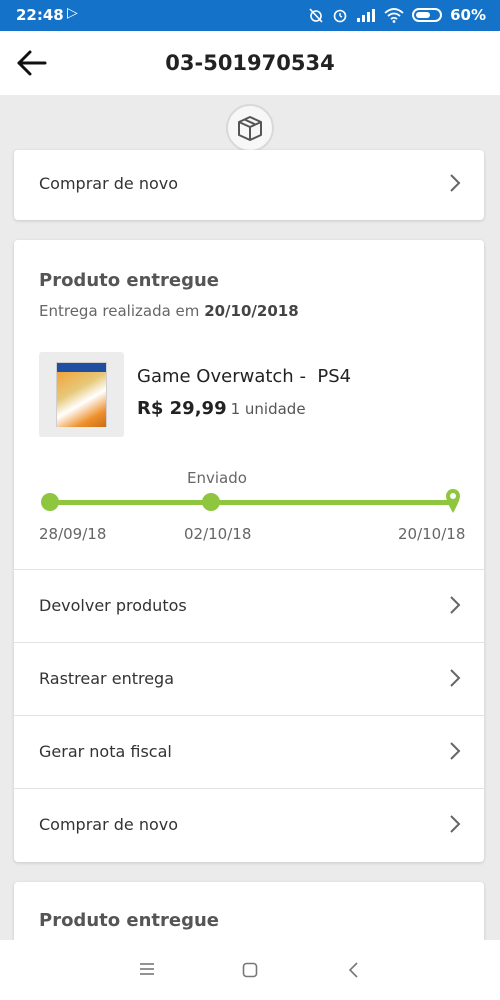 The width and height of the screenshot is (500, 1000). What do you see at coordinates (340, 16) in the screenshot?
I see `alarm-icon` at bounding box center [340, 16].